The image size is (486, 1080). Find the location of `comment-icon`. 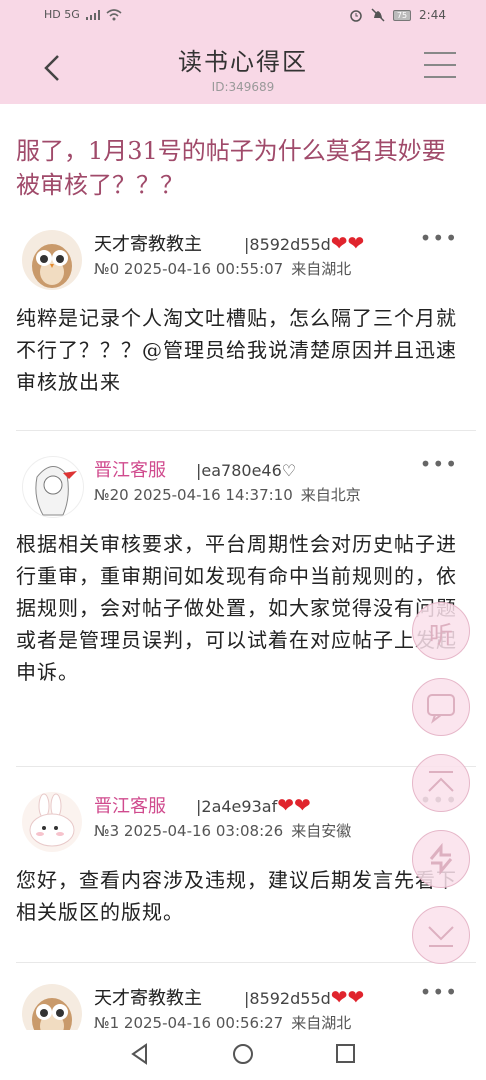

comment-icon is located at coordinates (441, 709).